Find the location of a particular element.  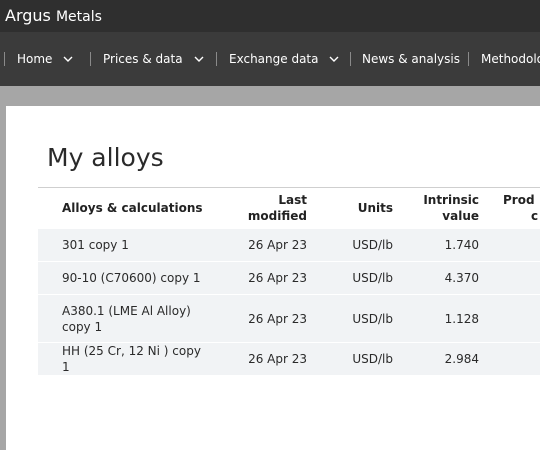

nav-item-label: Exchange data is located at coordinates (274, 59).